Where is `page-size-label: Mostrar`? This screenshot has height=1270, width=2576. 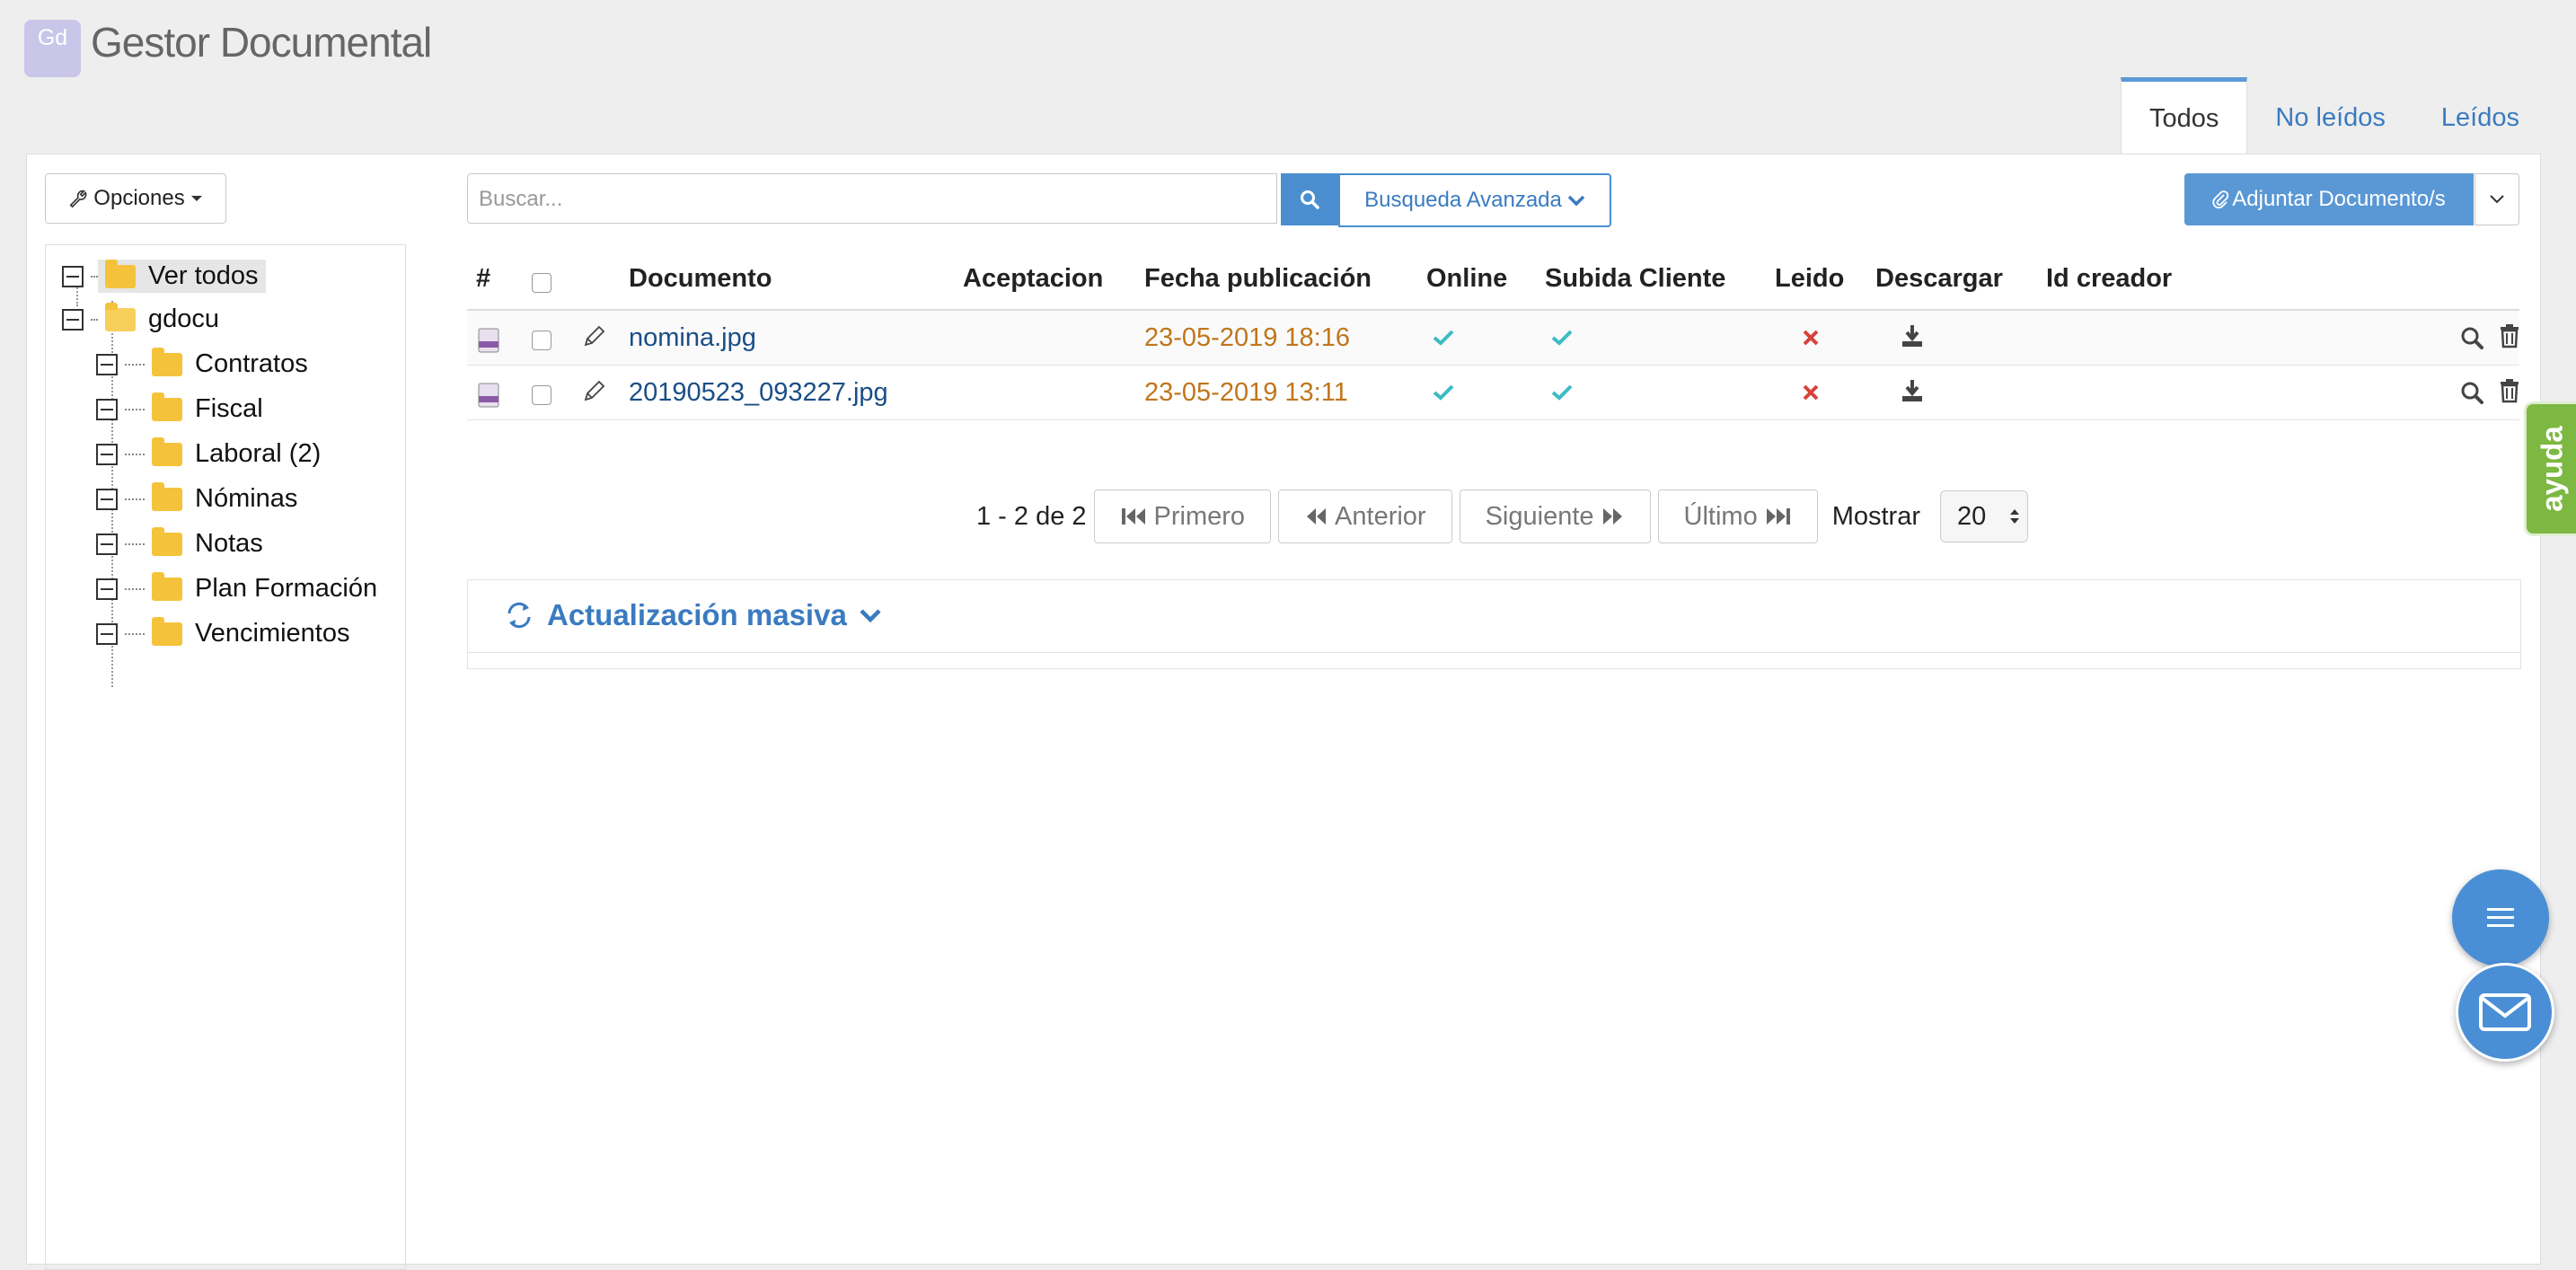 page-size-label: Mostrar is located at coordinates (1875, 516).